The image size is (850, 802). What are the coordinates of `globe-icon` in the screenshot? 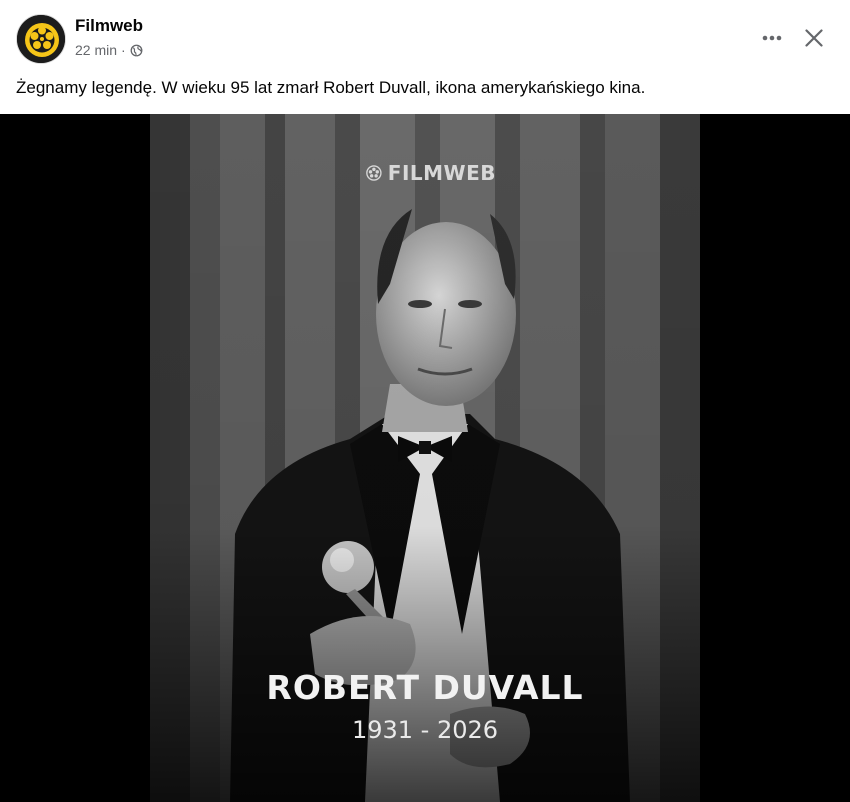 It's located at (136, 50).